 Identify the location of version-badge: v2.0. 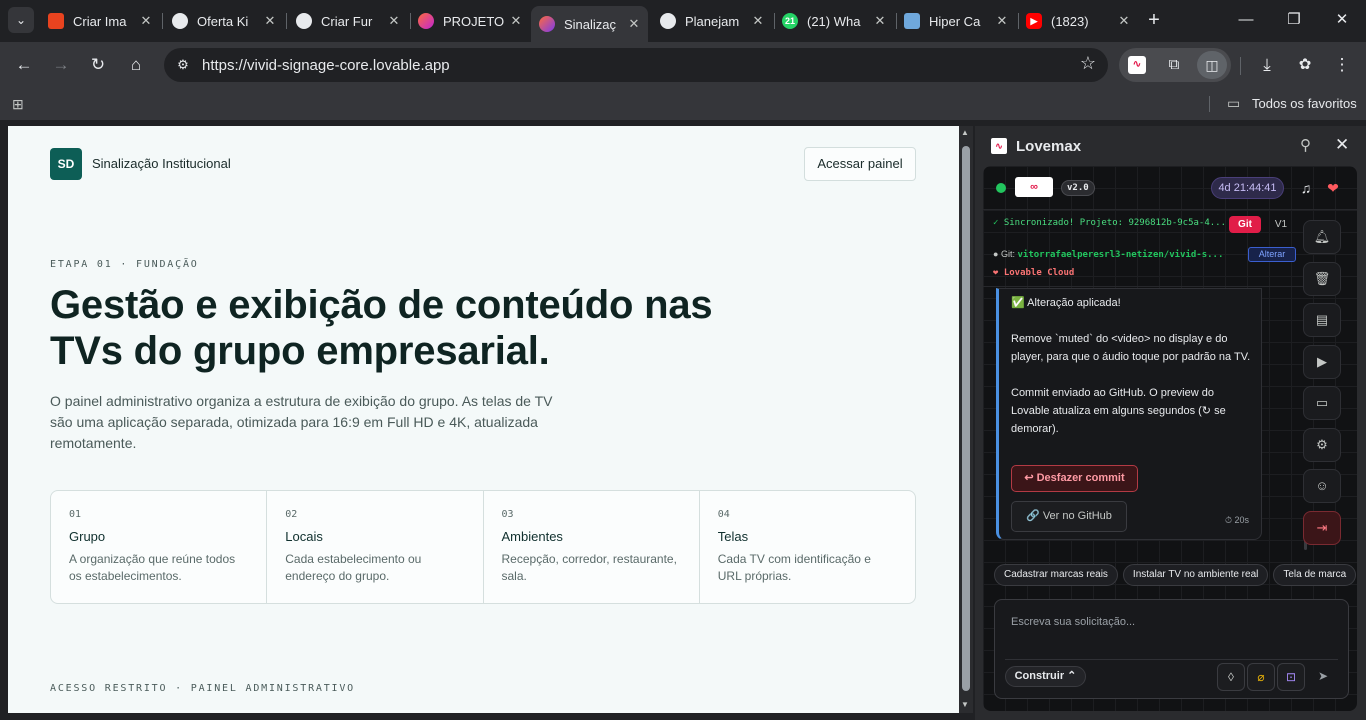
(1078, 188).